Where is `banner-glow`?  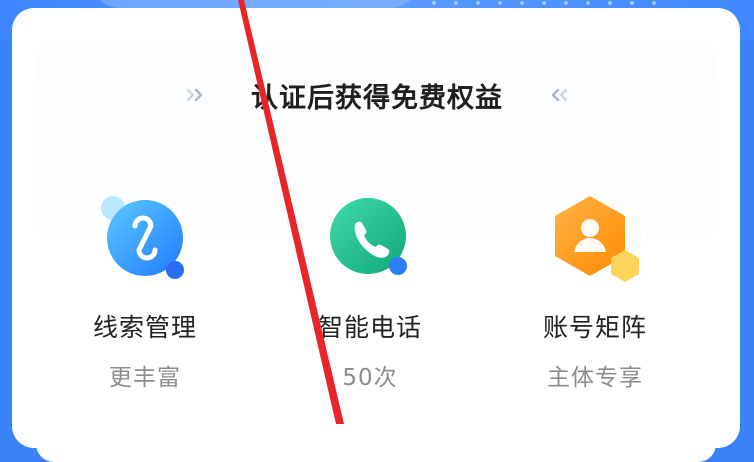
banner-glow is located at coordinates (255, 4).